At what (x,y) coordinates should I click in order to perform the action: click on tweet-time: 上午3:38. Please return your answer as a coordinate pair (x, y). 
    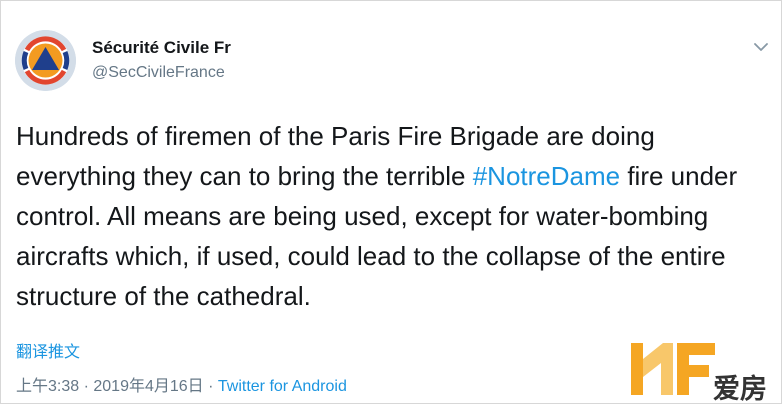
    Looking at the image, I should click on (47, 386).